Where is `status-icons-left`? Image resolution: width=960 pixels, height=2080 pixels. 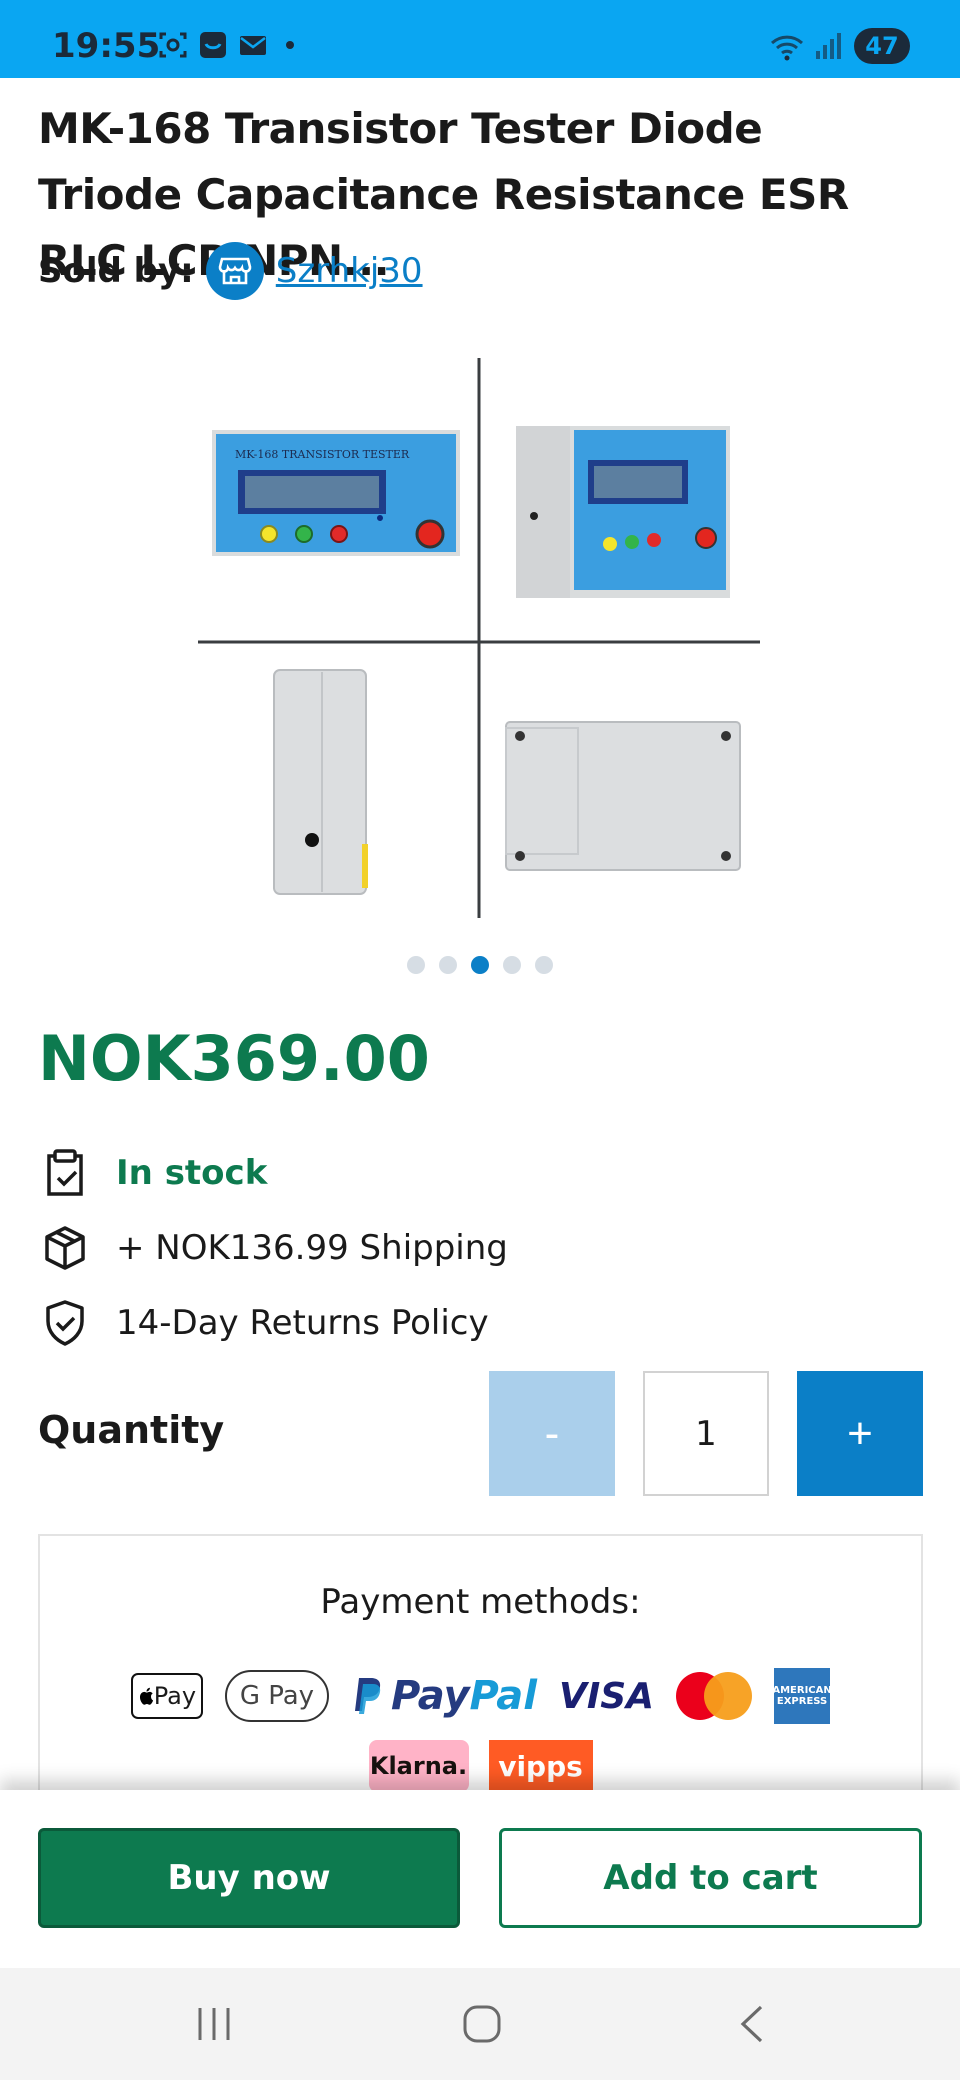
status-icons-left is located at coordinates (226, 45).